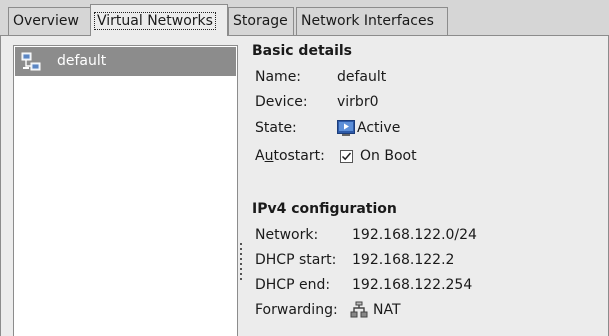 The height and width of the screenshot is (336, 609). What do you see at coordinates (260, 156) in the screenshot?
I see `autostart-label-pre: A` at bounding box center [260, 156].